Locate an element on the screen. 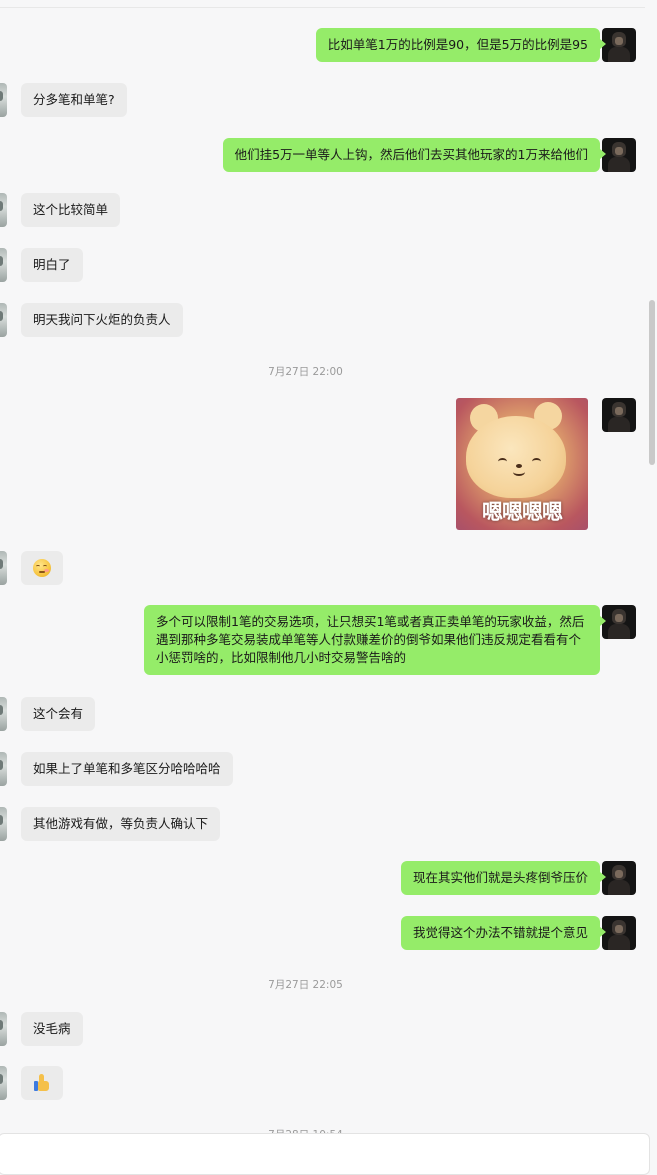 This screenshot has height=1175, width=657. bear-mouth is located at coordinates (519, 472).